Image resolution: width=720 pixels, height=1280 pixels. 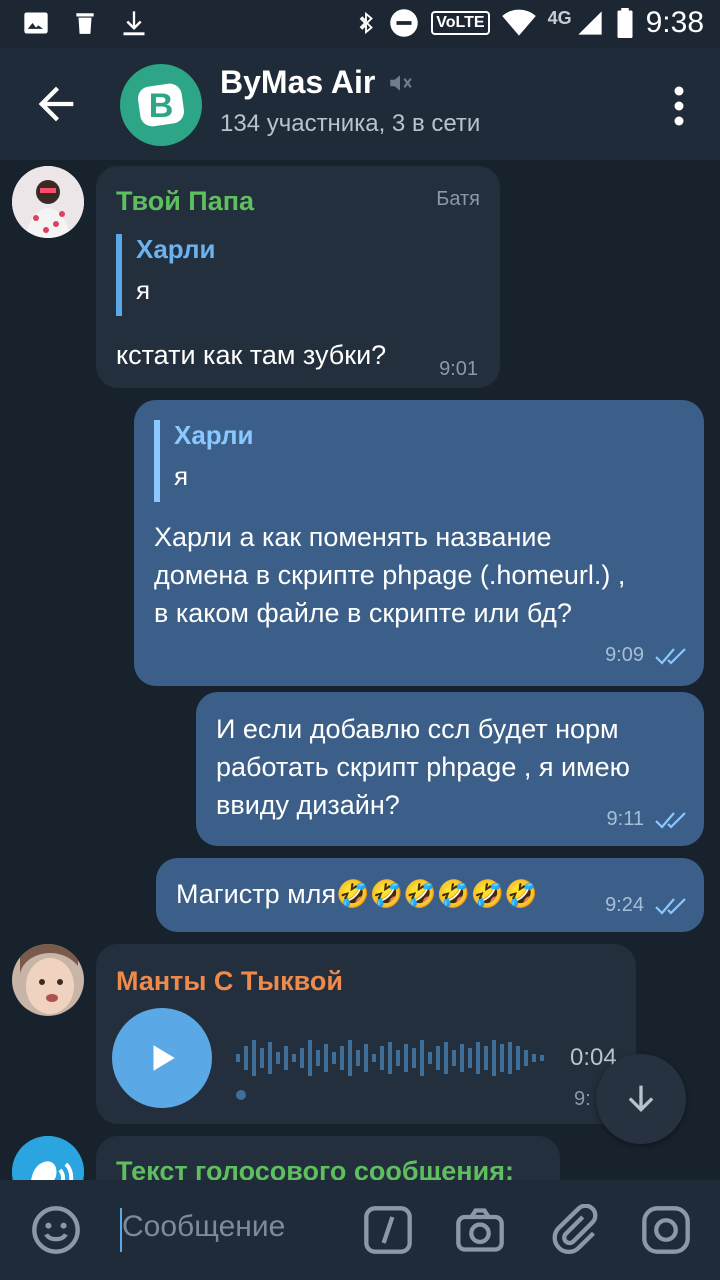 I want to click on message-time: 9:, so click(x=582, y=1099).